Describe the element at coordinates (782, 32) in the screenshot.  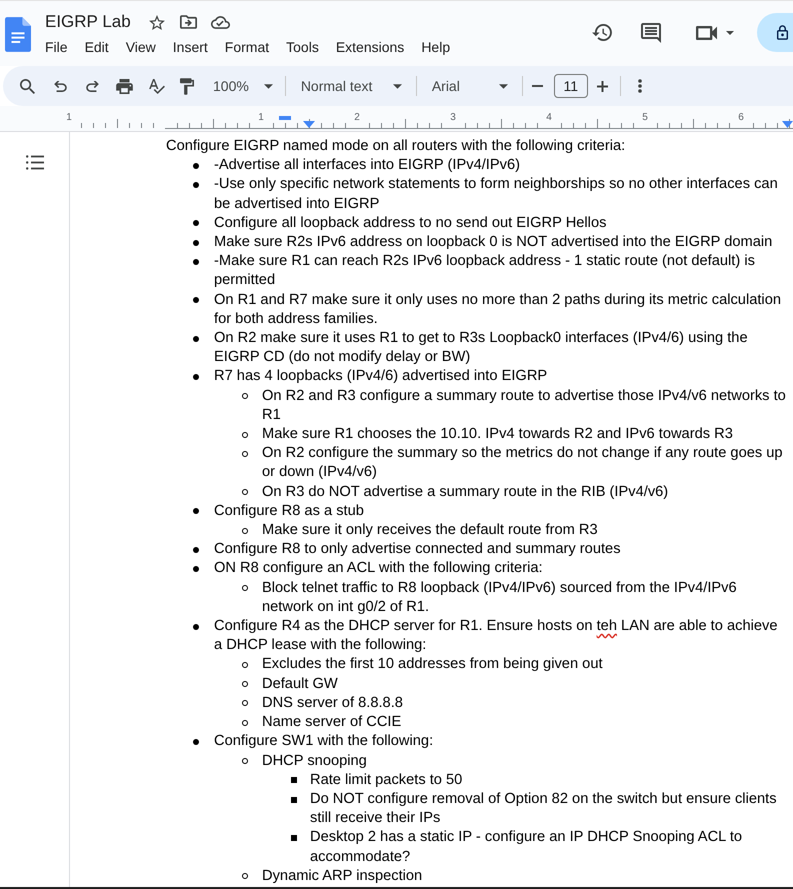
I see `lock-icon` at that location.